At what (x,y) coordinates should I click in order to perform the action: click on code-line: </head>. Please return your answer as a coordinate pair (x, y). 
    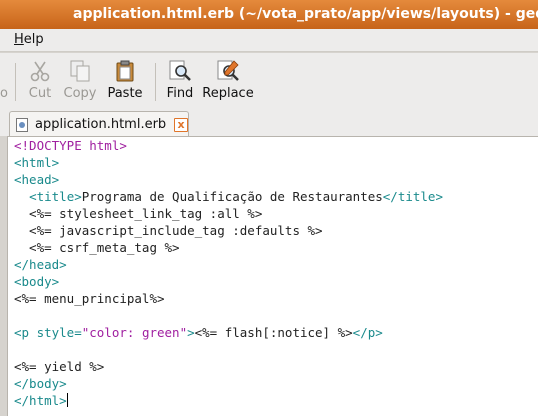
    Looking at the image, I should click on (228, 264).